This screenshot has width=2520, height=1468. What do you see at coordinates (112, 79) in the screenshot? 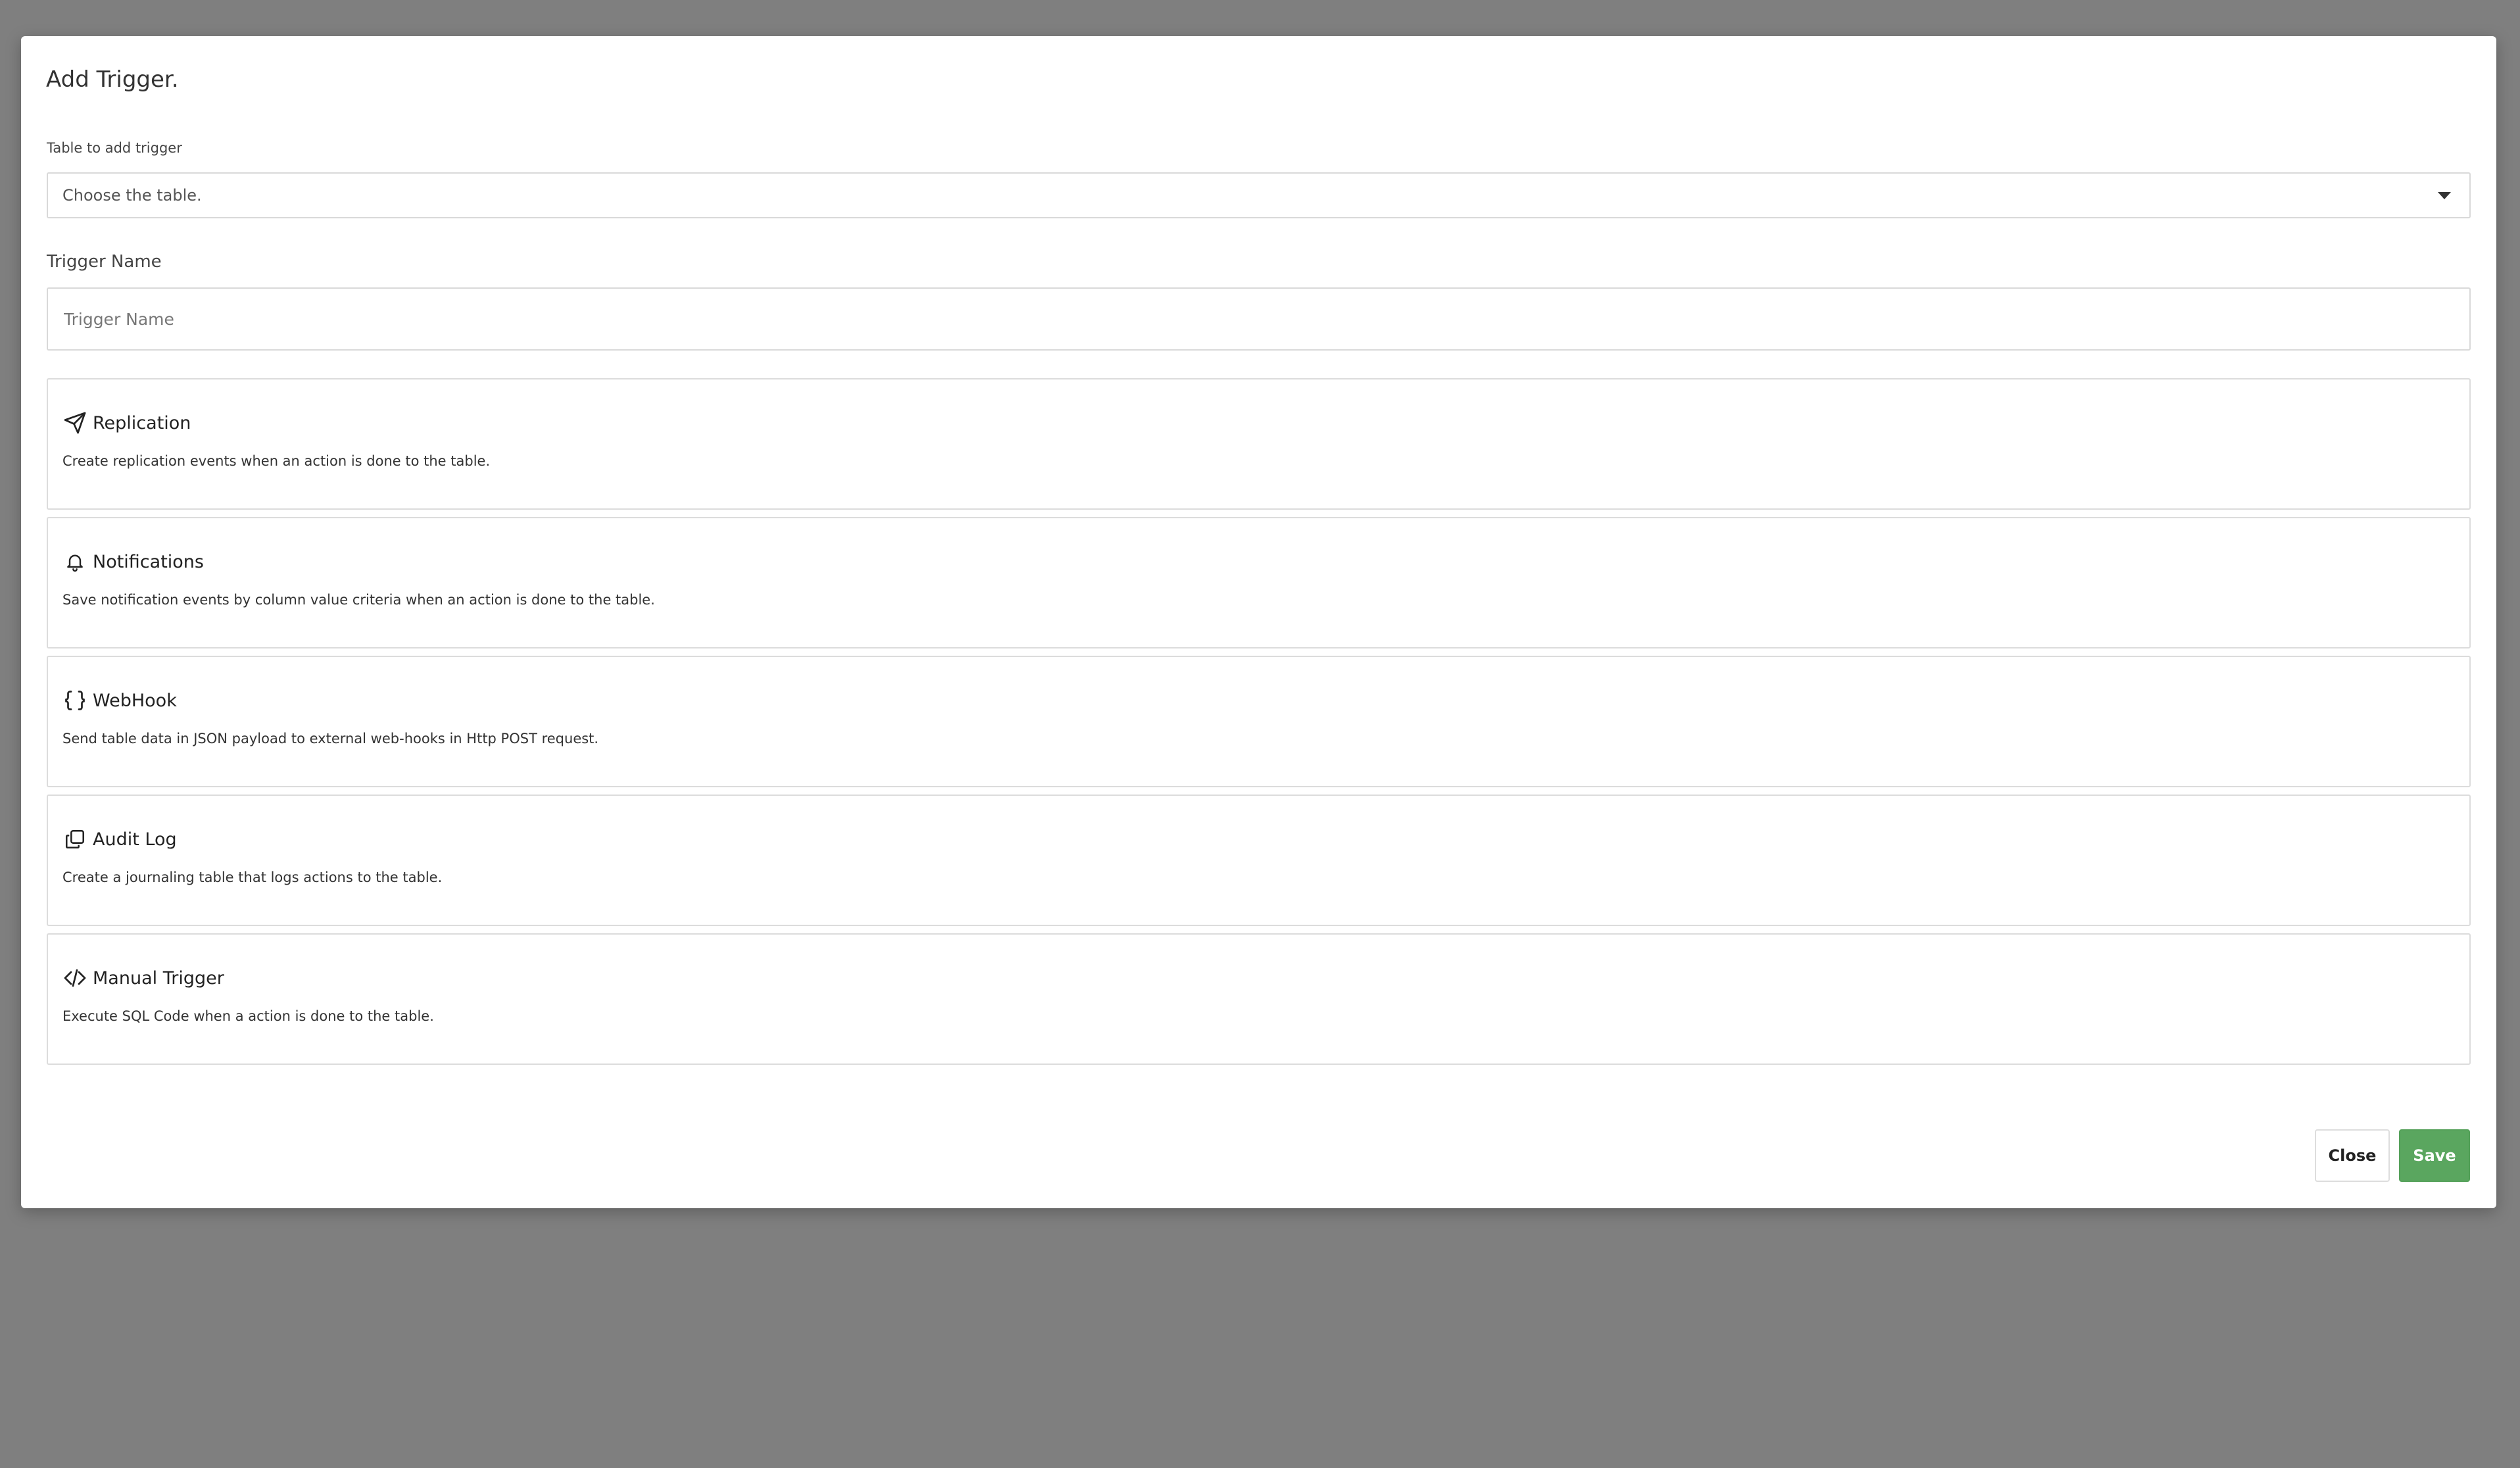
I see `modal-title: Add Trigger.` at bounding box center [112, 79].